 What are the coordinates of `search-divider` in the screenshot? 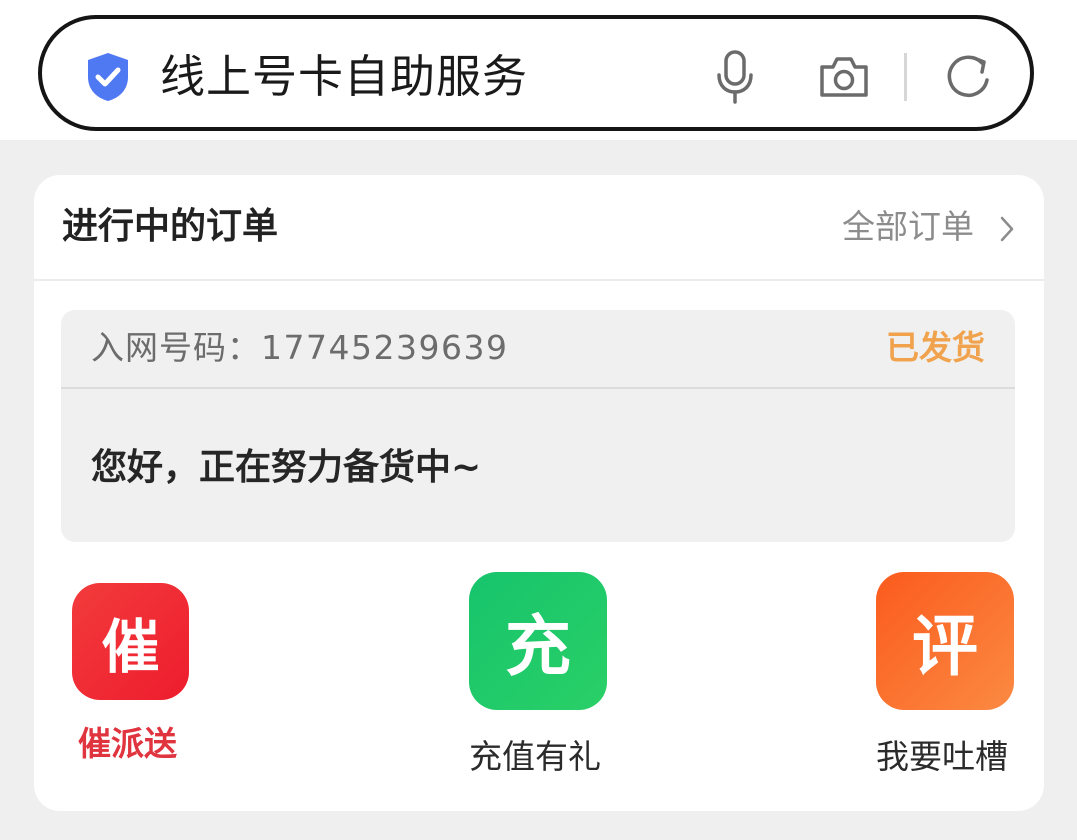 It's located at (905, 77).